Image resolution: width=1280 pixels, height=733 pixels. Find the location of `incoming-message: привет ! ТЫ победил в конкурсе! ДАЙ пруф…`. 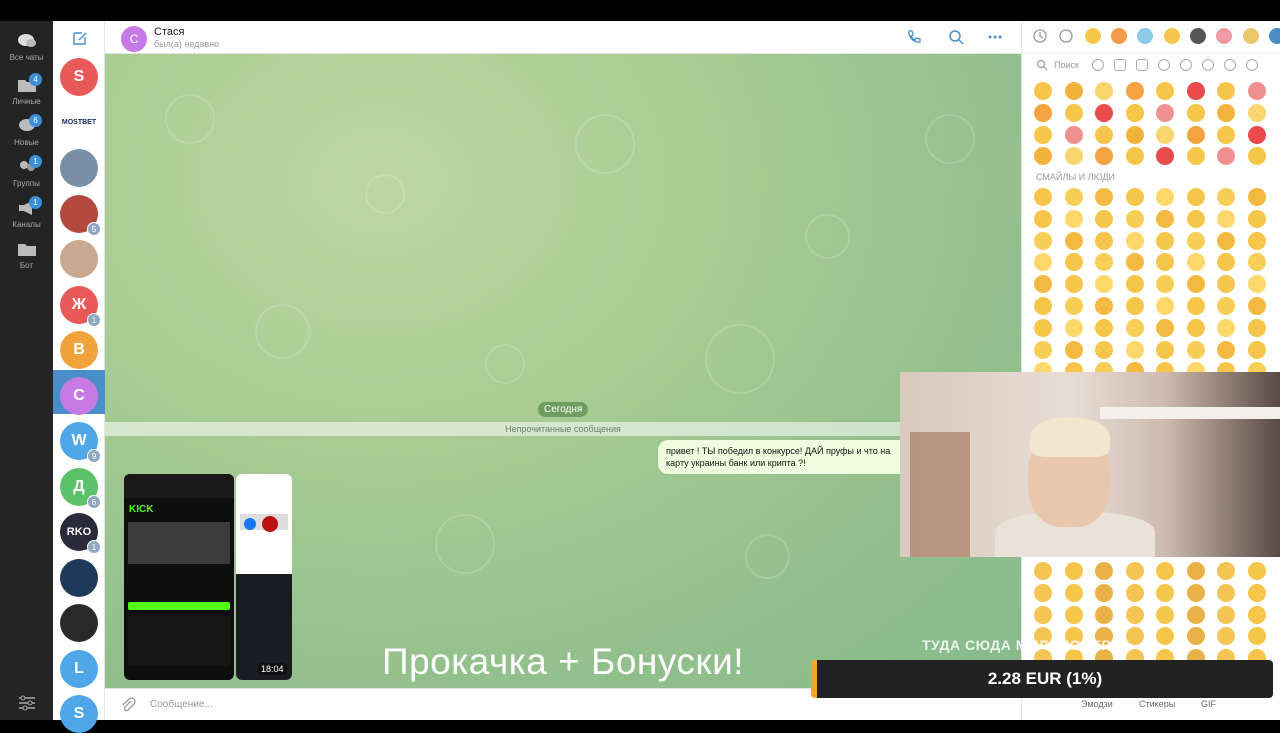

incoming-message: привет ! ТЫ победил в конкурсе! ДАЙ пруф… is located at coordinates (788, 457).